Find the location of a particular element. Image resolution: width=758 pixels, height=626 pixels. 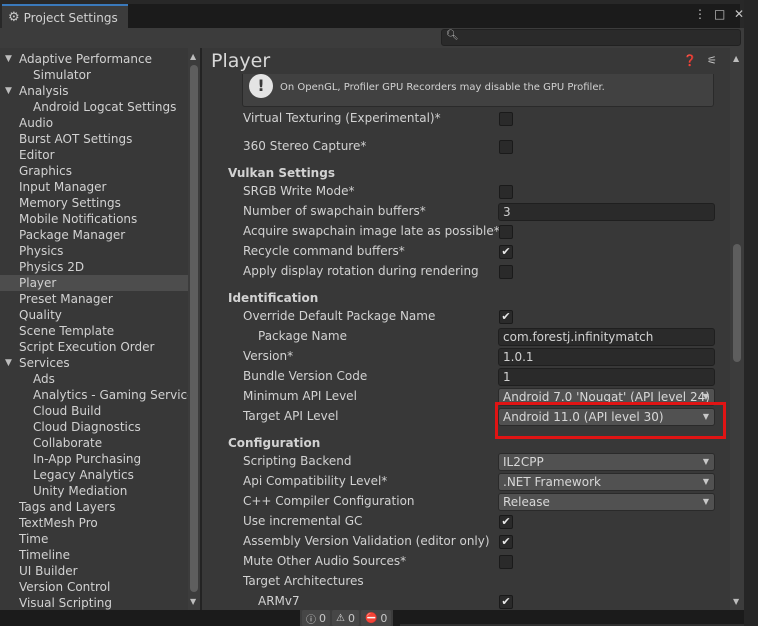

assembly-version-validation-checkbox: ✔ is located at coordinates (506, 542).